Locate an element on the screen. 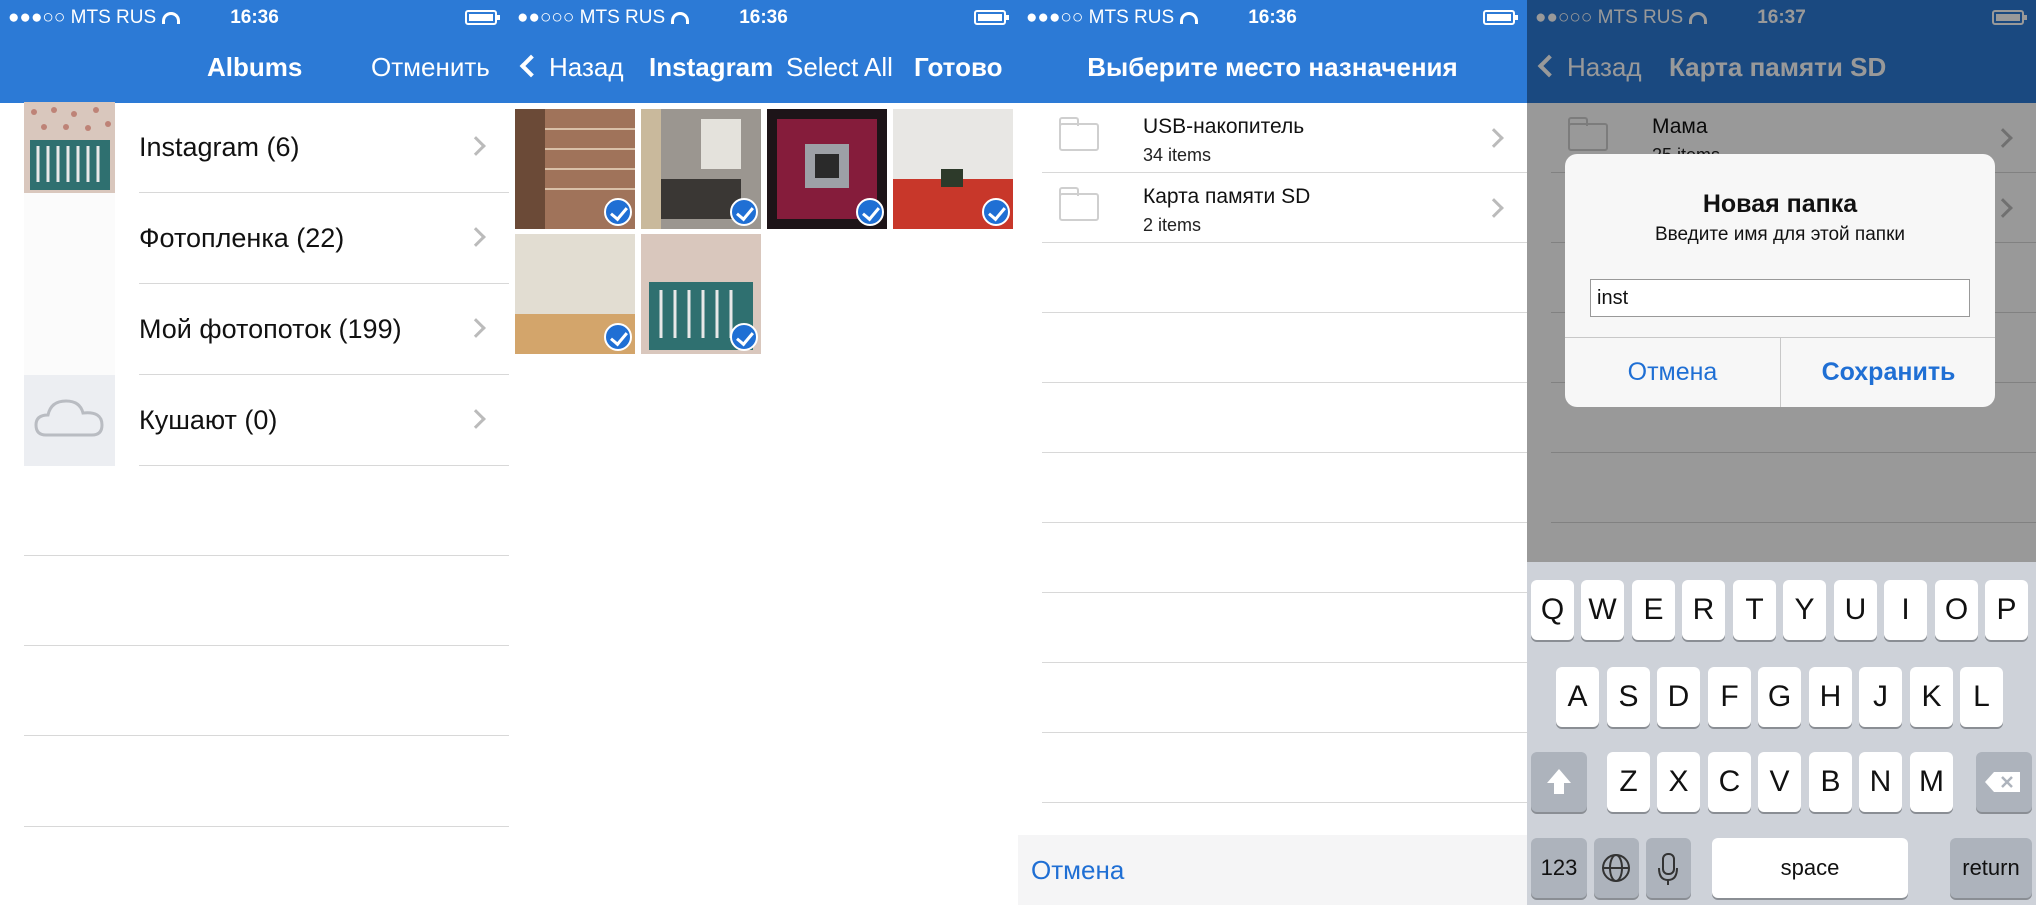  key-n: N is located at coordinates (1880, 782).